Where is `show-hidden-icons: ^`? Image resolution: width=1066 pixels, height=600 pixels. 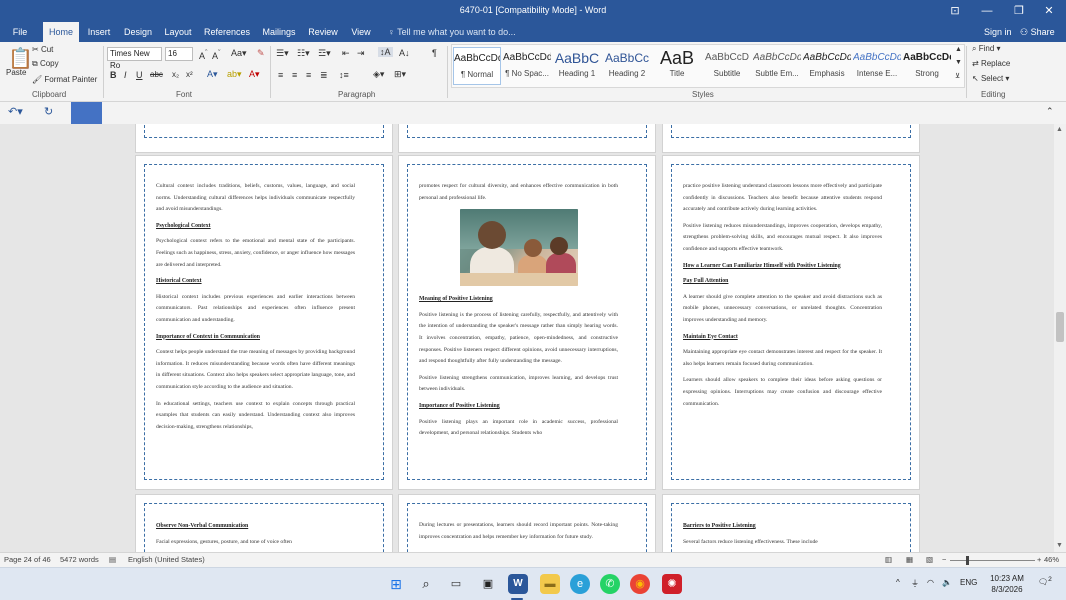 show-hidden-icons: ^ is located at coordinates (898, 582).